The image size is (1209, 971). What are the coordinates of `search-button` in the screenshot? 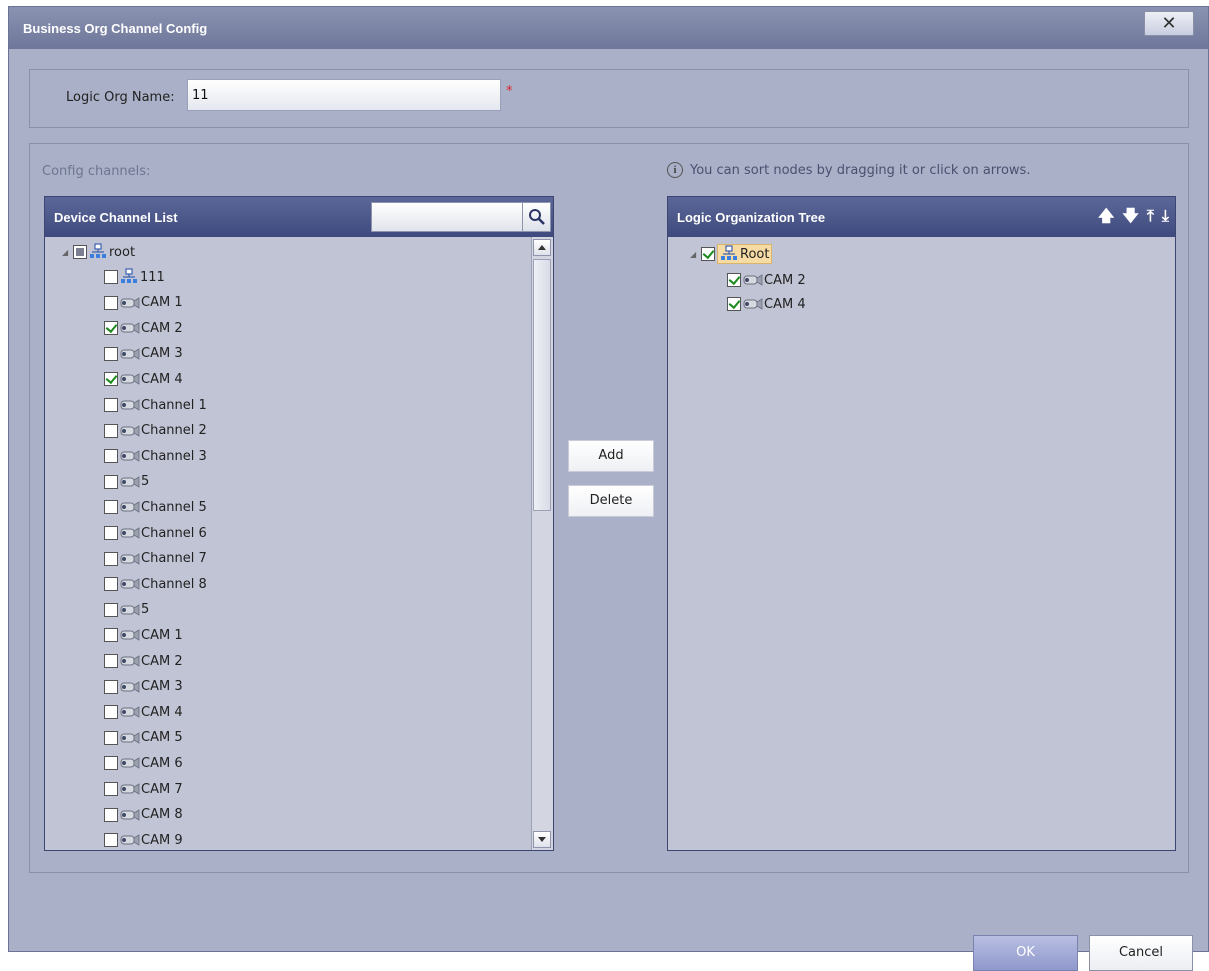 It's located at (536, 217).